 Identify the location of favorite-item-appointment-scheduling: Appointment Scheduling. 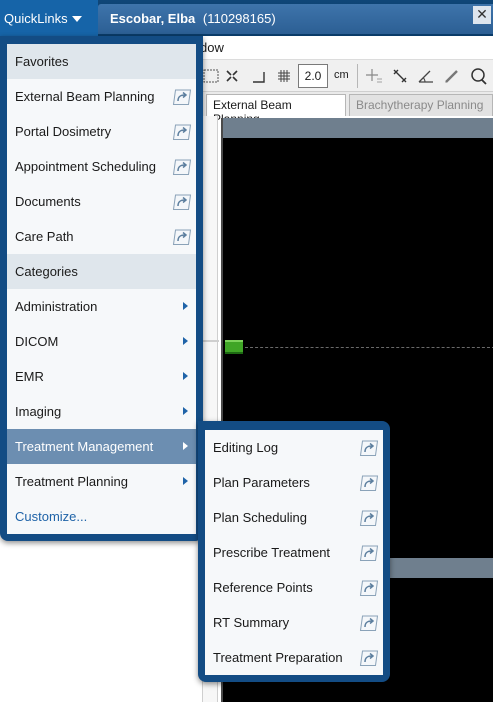
(101, 166).